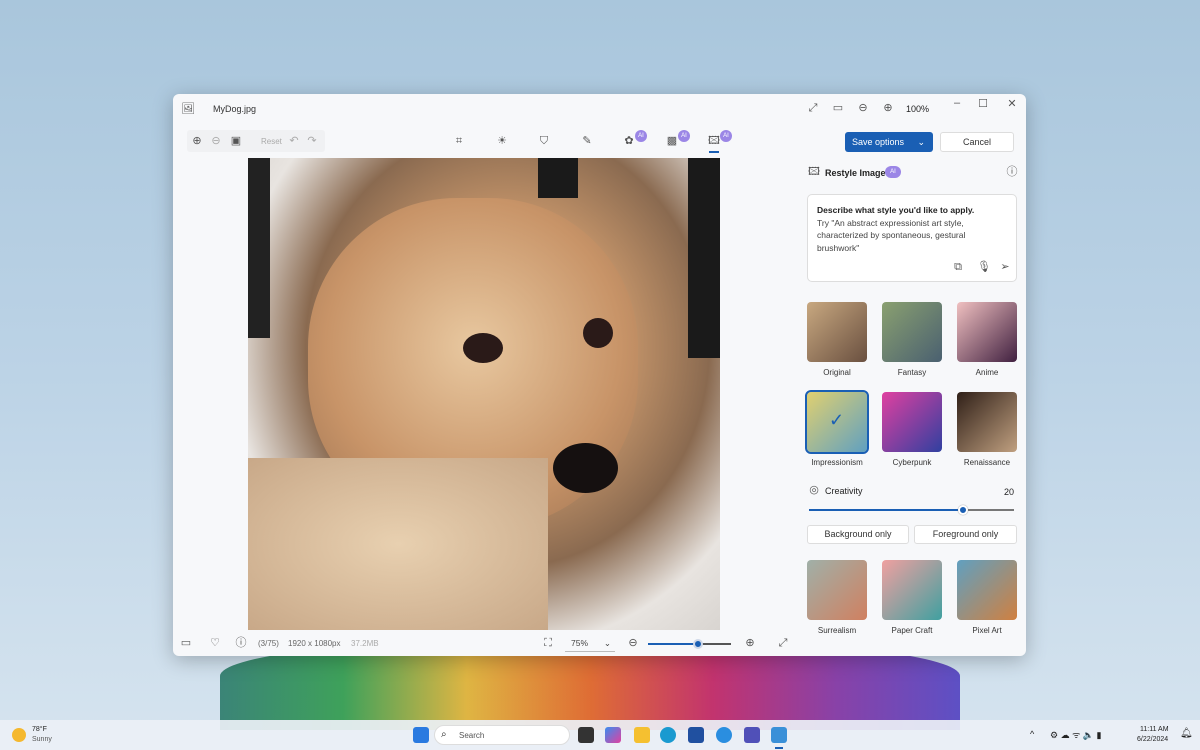  Describe the element at coordinates (188, 109) in the screenshot. I see `photos-app-icon: 🖼` at that location.